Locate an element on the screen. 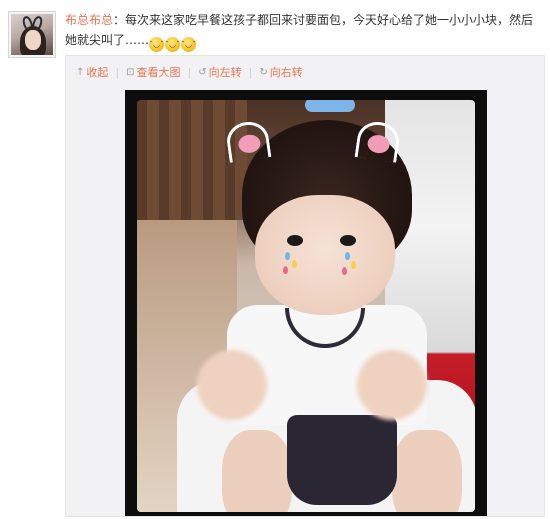 This screenshot has width=550, height=519. avatar-image is located at coordinates (32, 34).